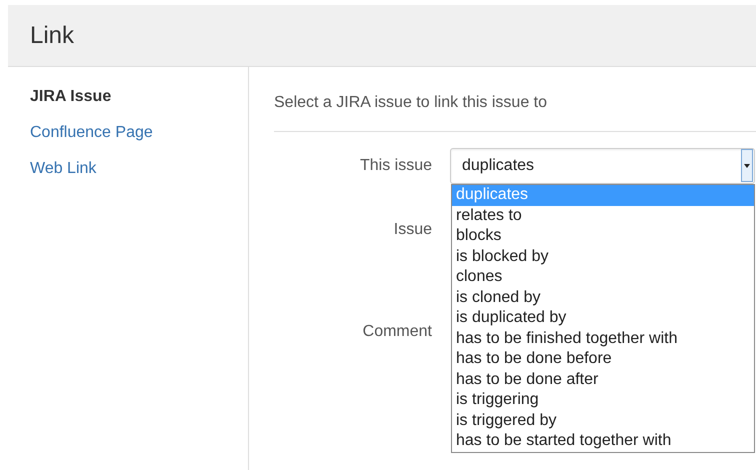 The image size is (756, 470). I want to click on field-label: Issue, so click(413, 230).